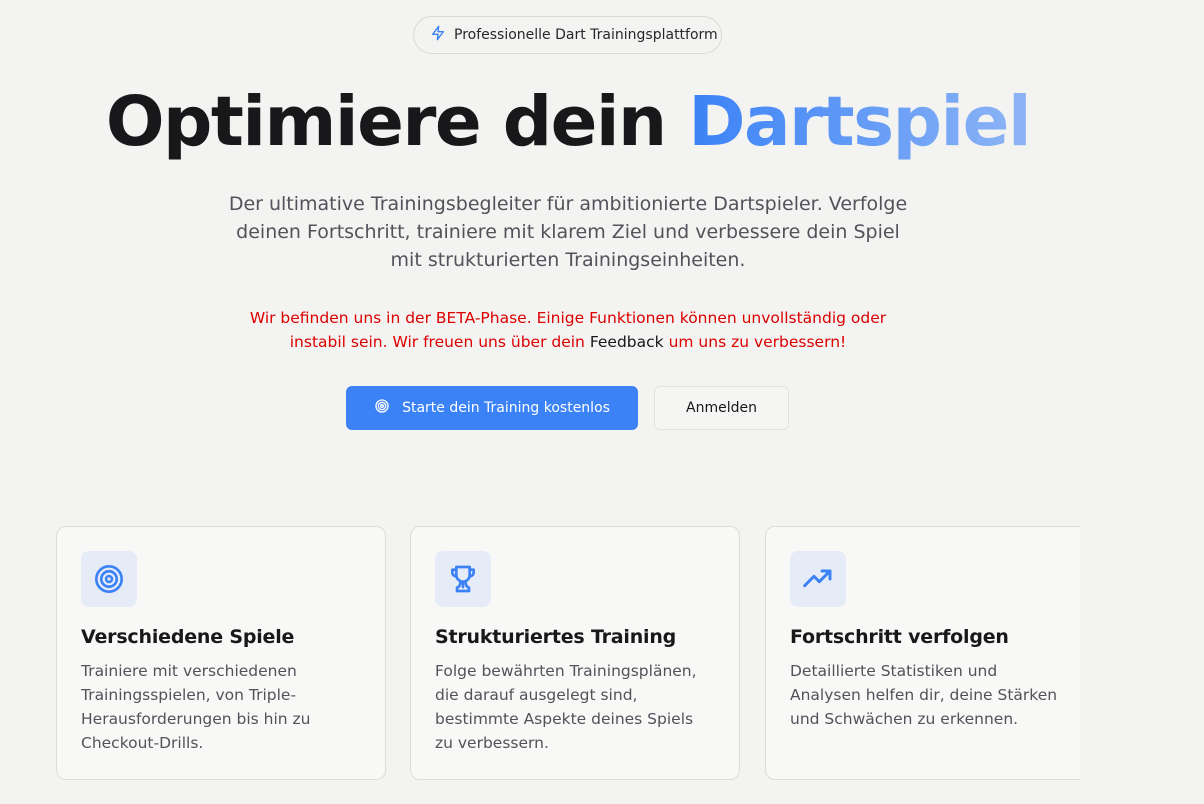 This screenshot has height=804, width=1204. Describe the element at coordinates (188, 637) in the screenshot. I see `feature-title: Verschiedene Spiele` at that location.